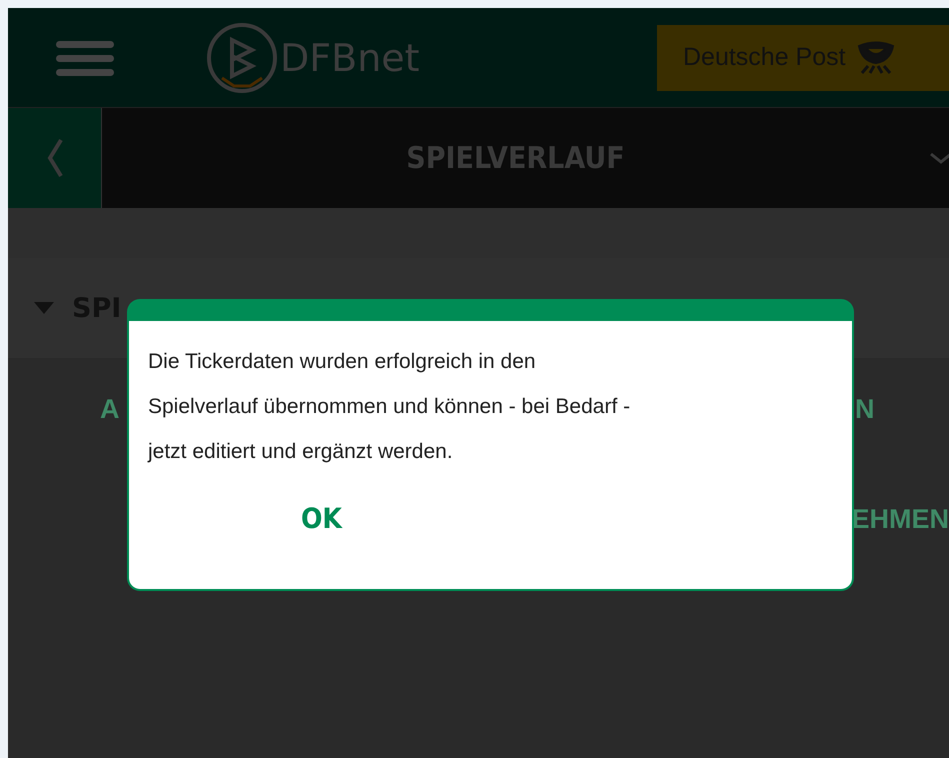  I want to click on logo-text: DFBnet, so click(350, 58).